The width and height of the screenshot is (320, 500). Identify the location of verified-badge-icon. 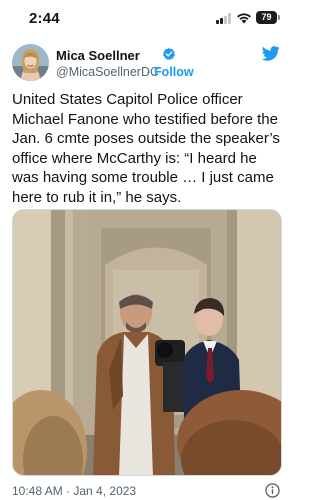
(169, 54).